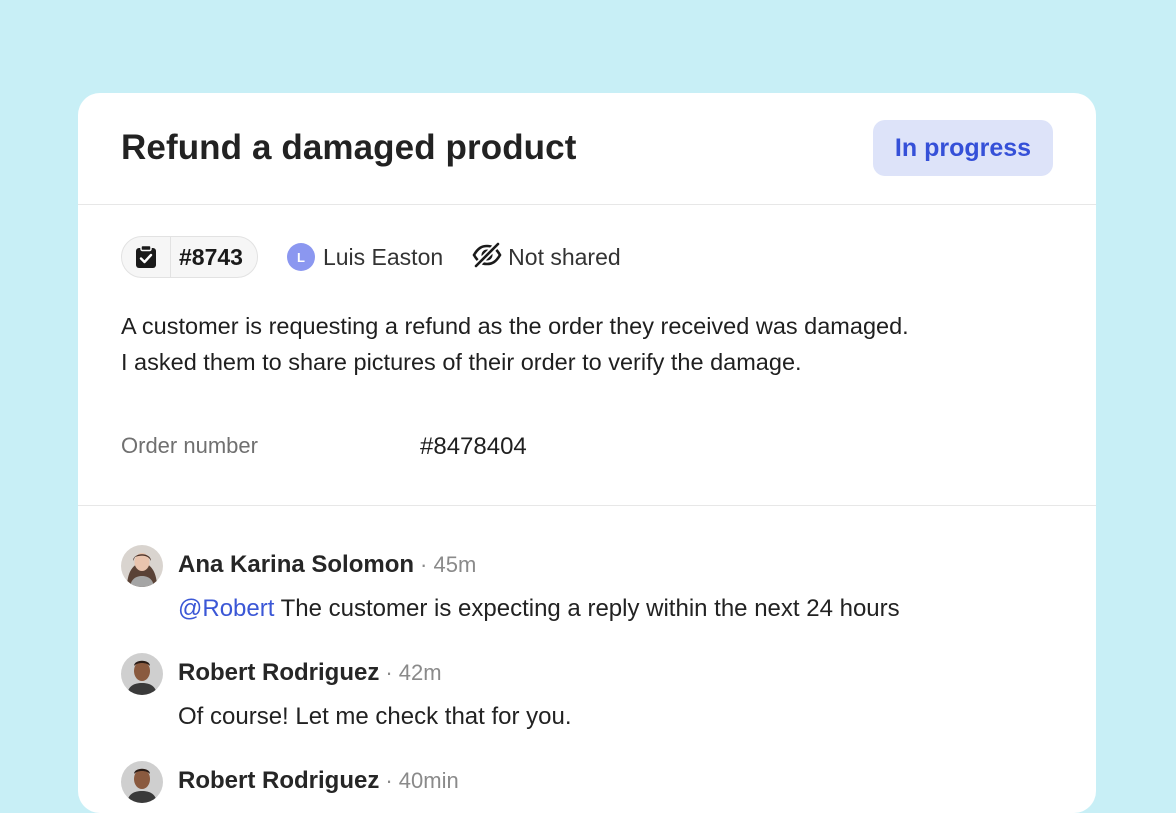  I want to click on comment-author: Robert Rodriguez · 42m, so click(310, 673).